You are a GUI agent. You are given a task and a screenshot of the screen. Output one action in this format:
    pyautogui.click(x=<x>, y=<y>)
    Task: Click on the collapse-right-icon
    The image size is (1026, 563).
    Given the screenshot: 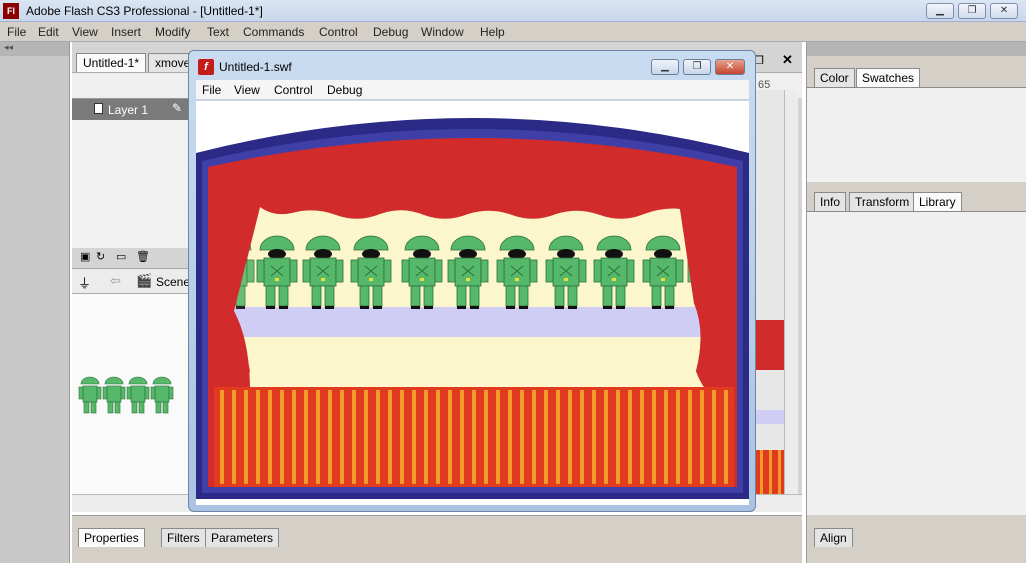 What is the action you would take?
    pyautogui.click(x=916, y=49)
    